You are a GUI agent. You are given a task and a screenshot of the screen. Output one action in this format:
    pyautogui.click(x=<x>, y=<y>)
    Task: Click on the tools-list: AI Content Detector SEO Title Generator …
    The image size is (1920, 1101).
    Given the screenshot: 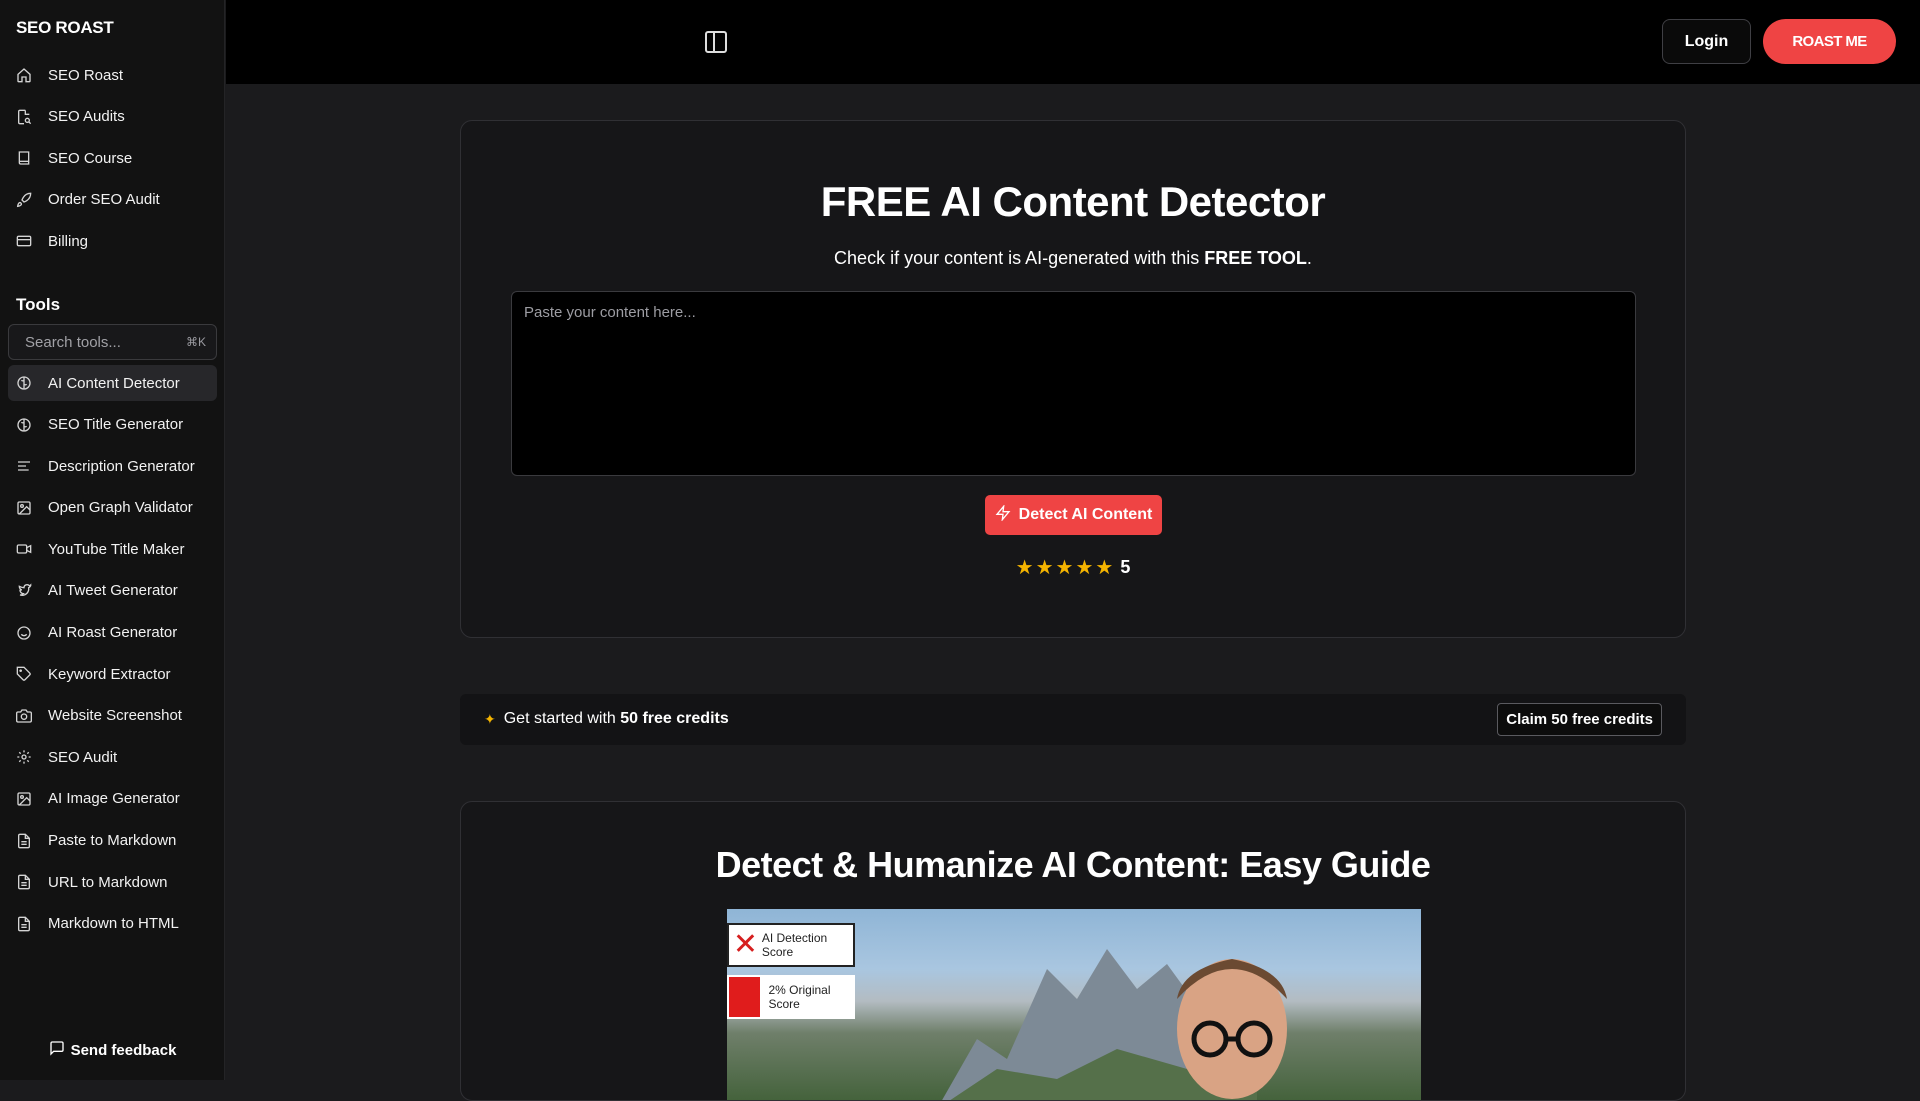 What is the action you would take?
    pyautogui.click(x=112, y=656)
    